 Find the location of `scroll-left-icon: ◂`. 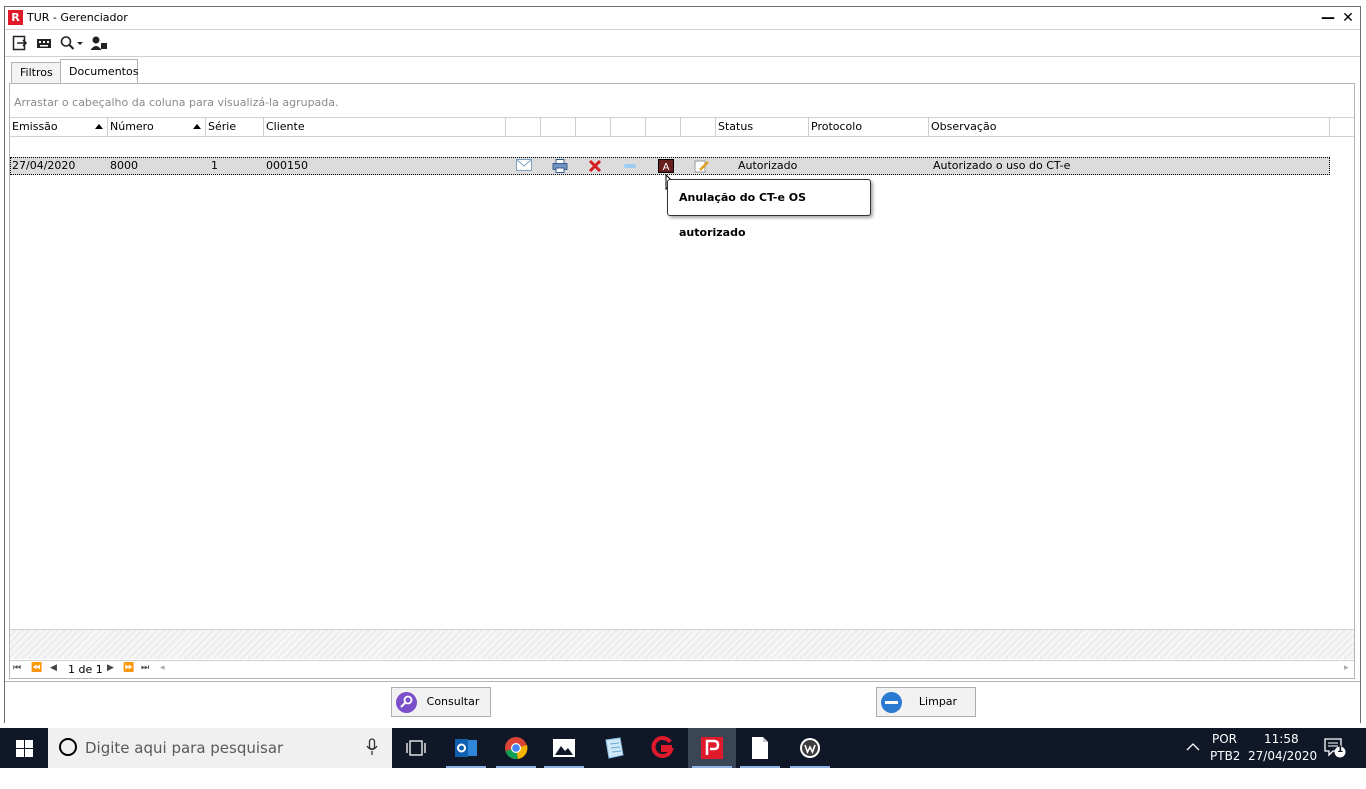

scroll-left-icon: ◂ is located at coordinates (162, 668).